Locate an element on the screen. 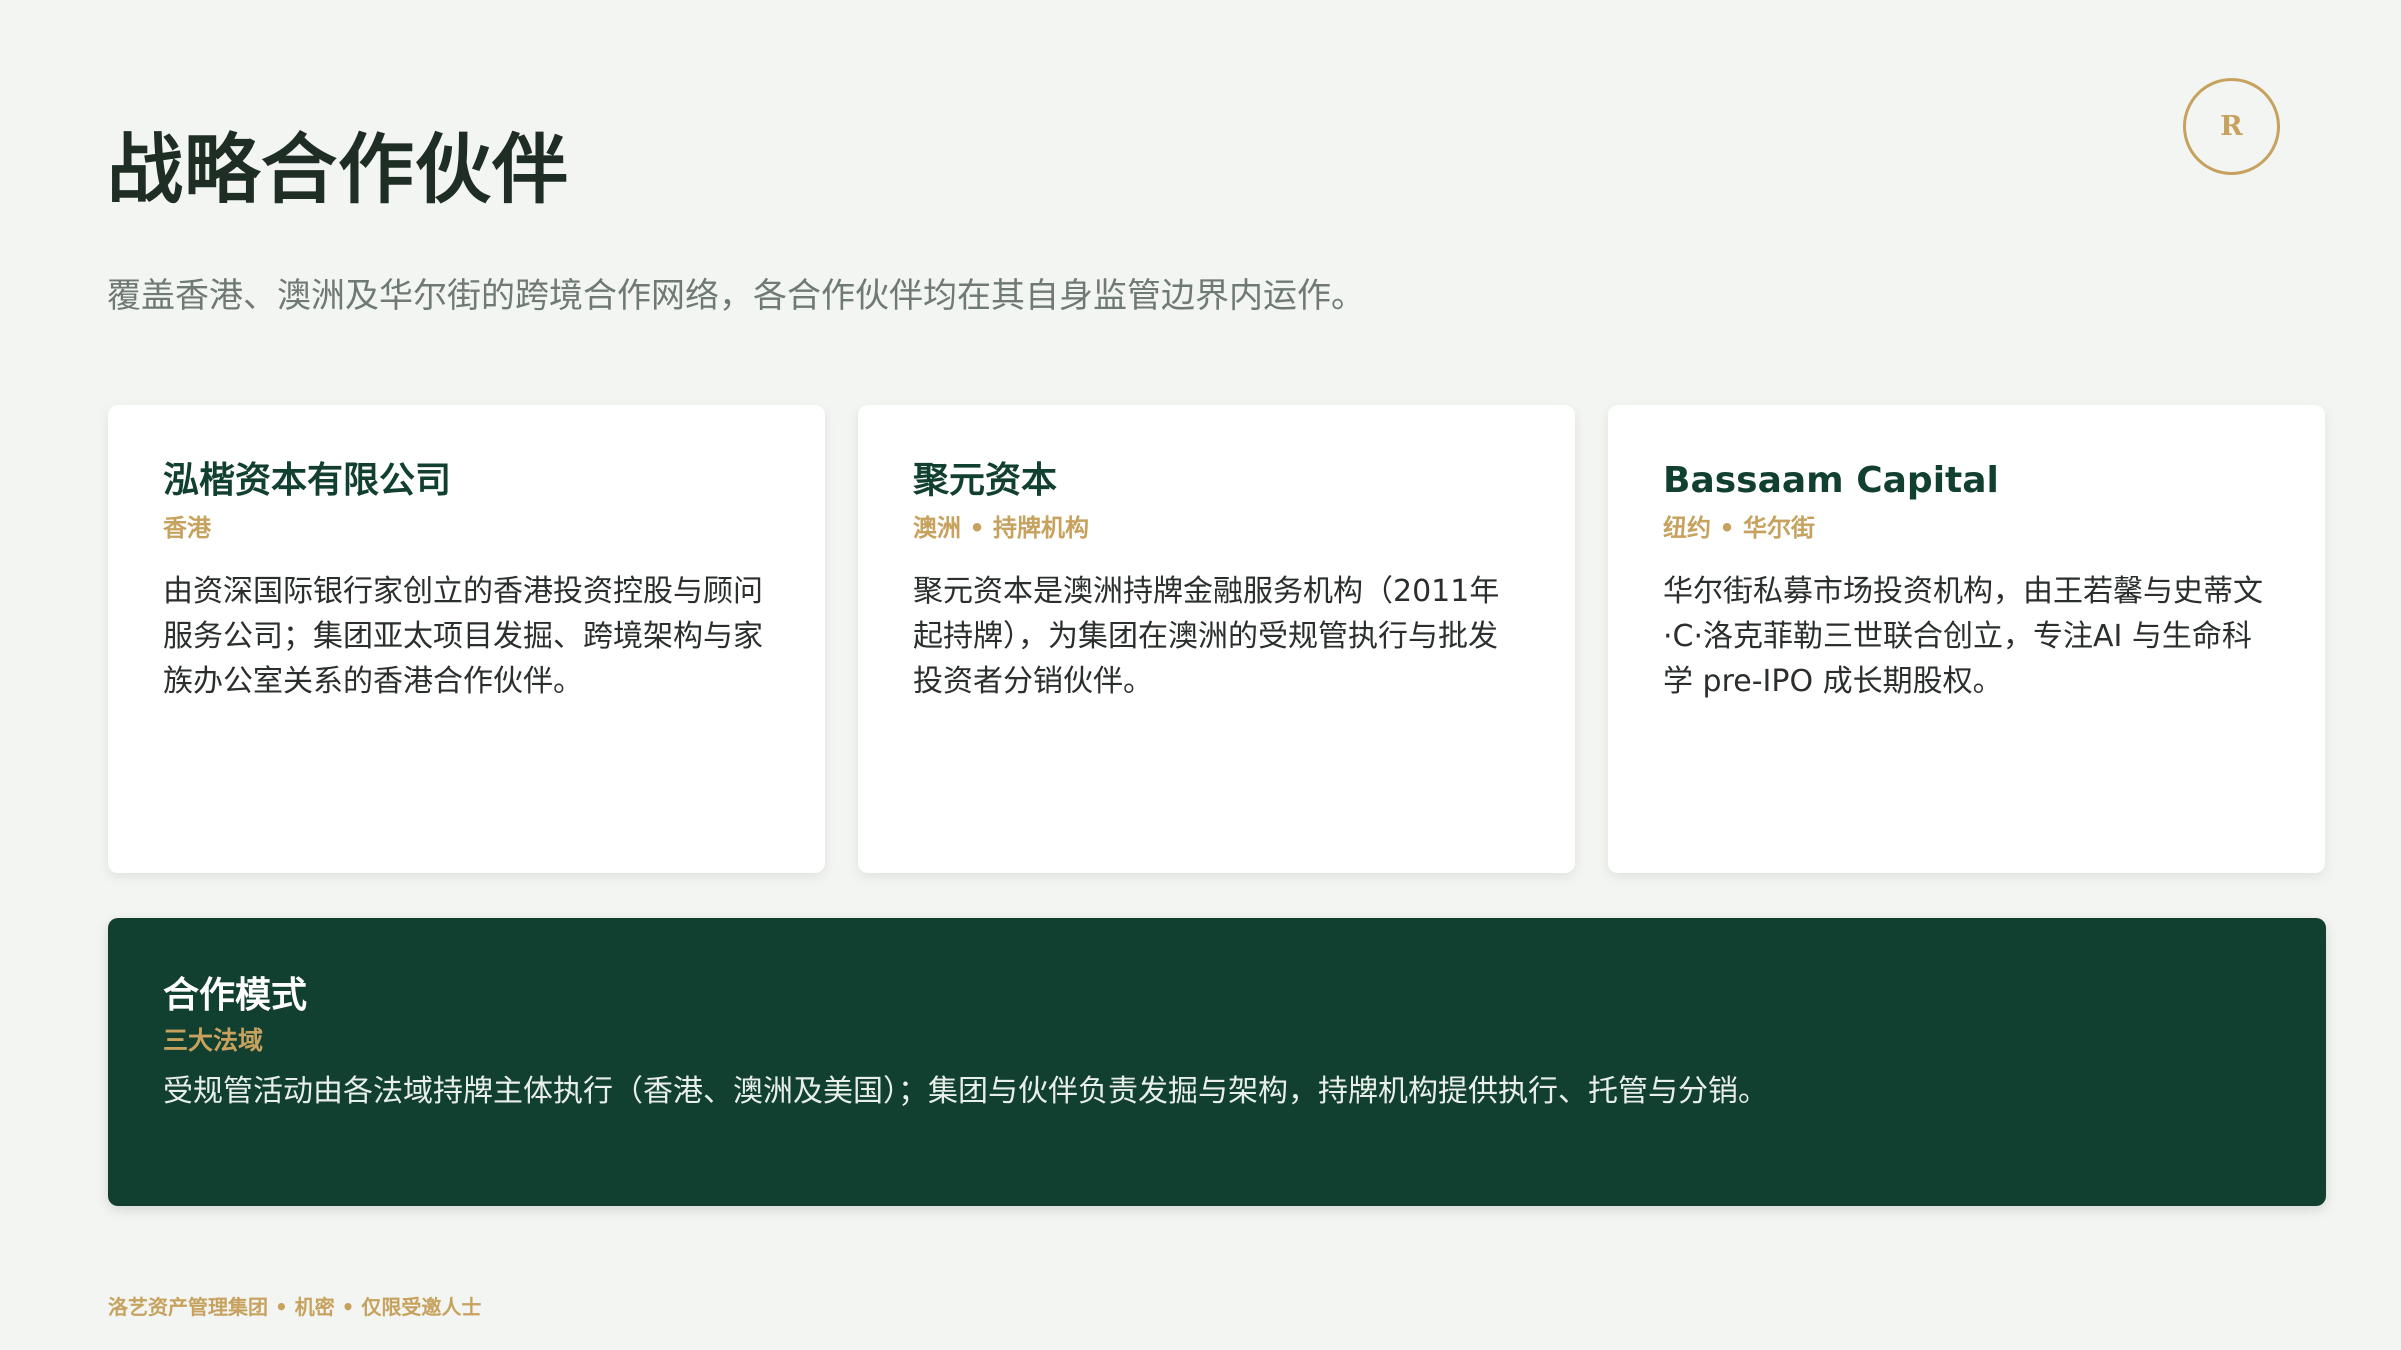 Image resolution: width=2401 pixels, height=1350 pixels. partner-region: 香港 is located at coordinates (187, 528).